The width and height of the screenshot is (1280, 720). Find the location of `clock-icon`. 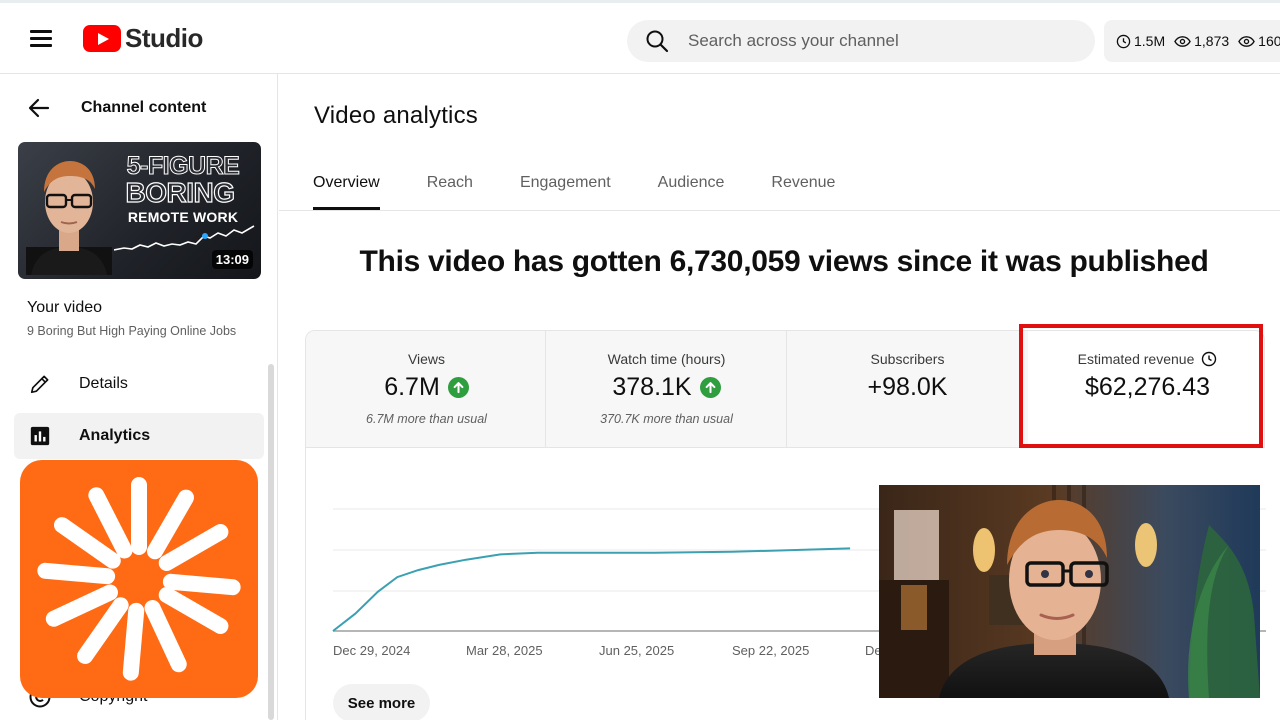

clock-icon is located at coordinates (1123, 41).